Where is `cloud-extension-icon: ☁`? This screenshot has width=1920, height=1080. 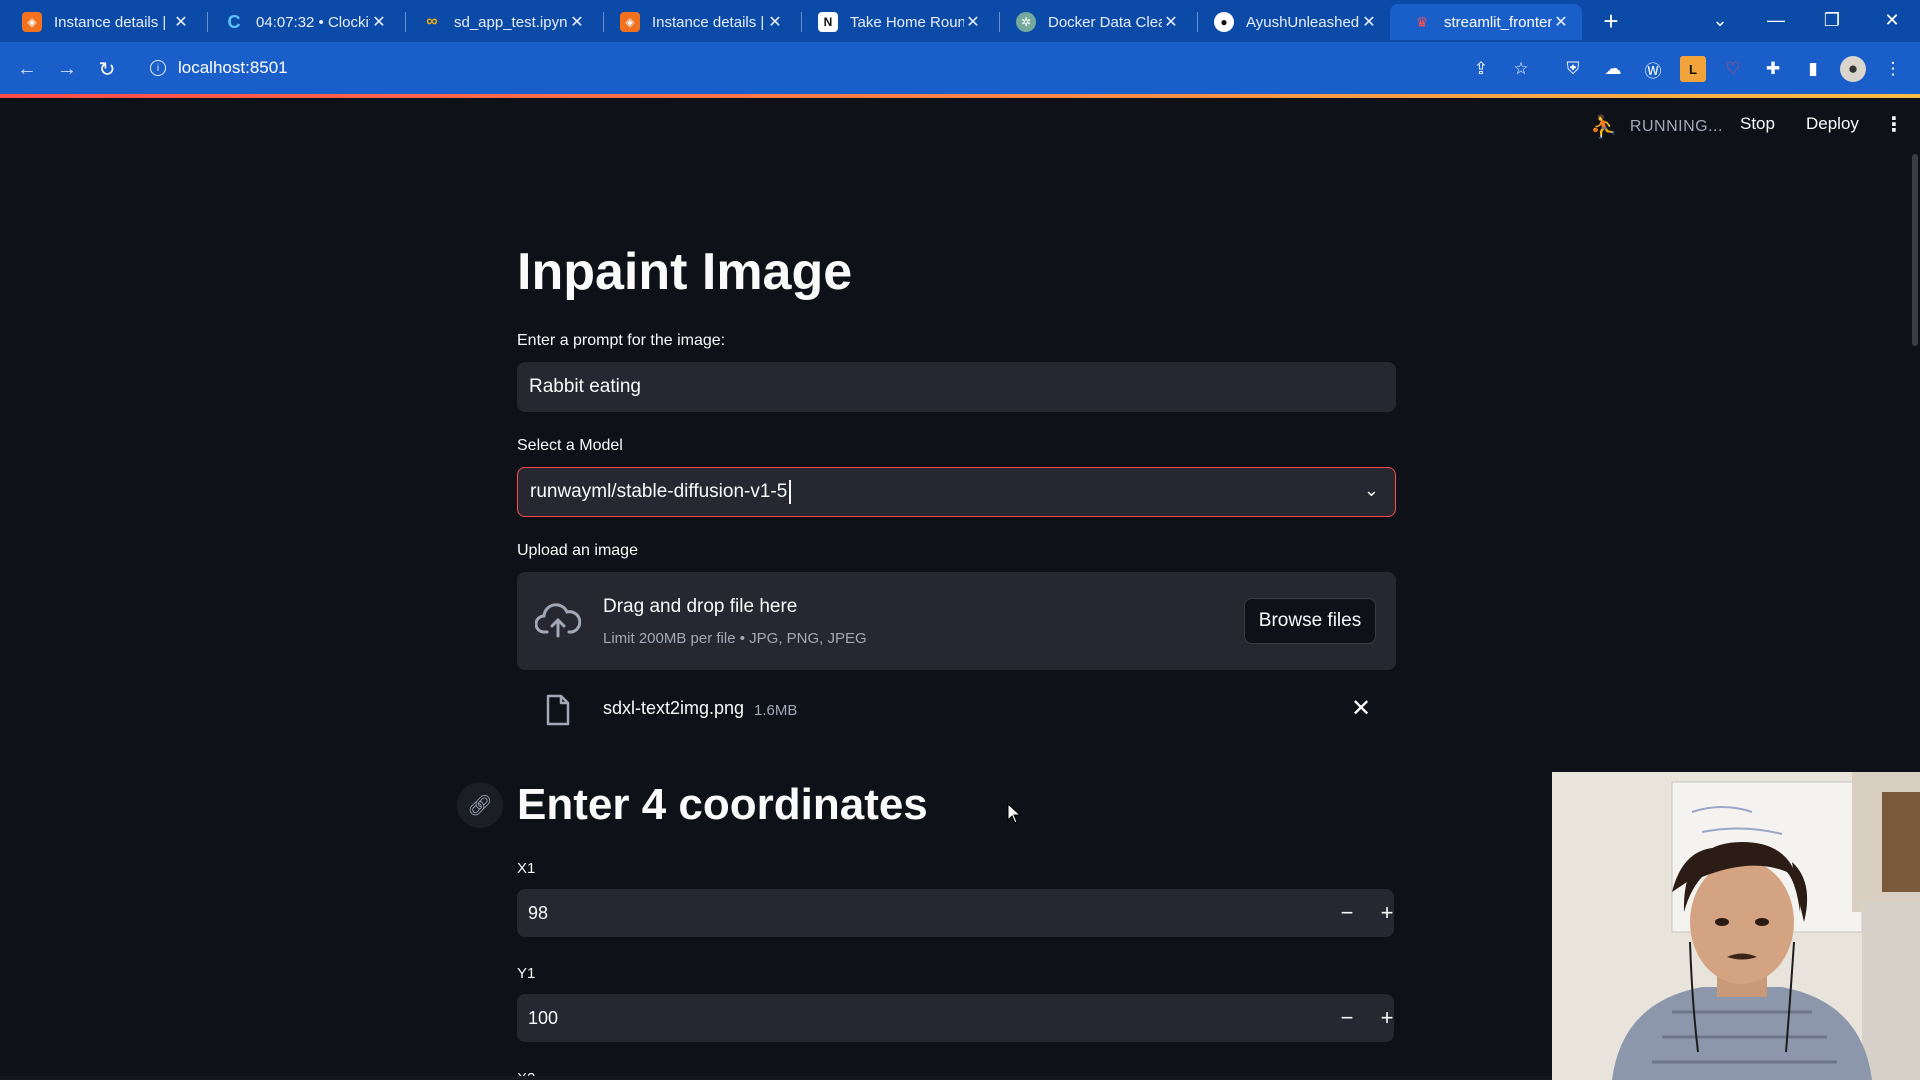
cloud-extension-icon: ☁ is located at coordinates (1613, 69).